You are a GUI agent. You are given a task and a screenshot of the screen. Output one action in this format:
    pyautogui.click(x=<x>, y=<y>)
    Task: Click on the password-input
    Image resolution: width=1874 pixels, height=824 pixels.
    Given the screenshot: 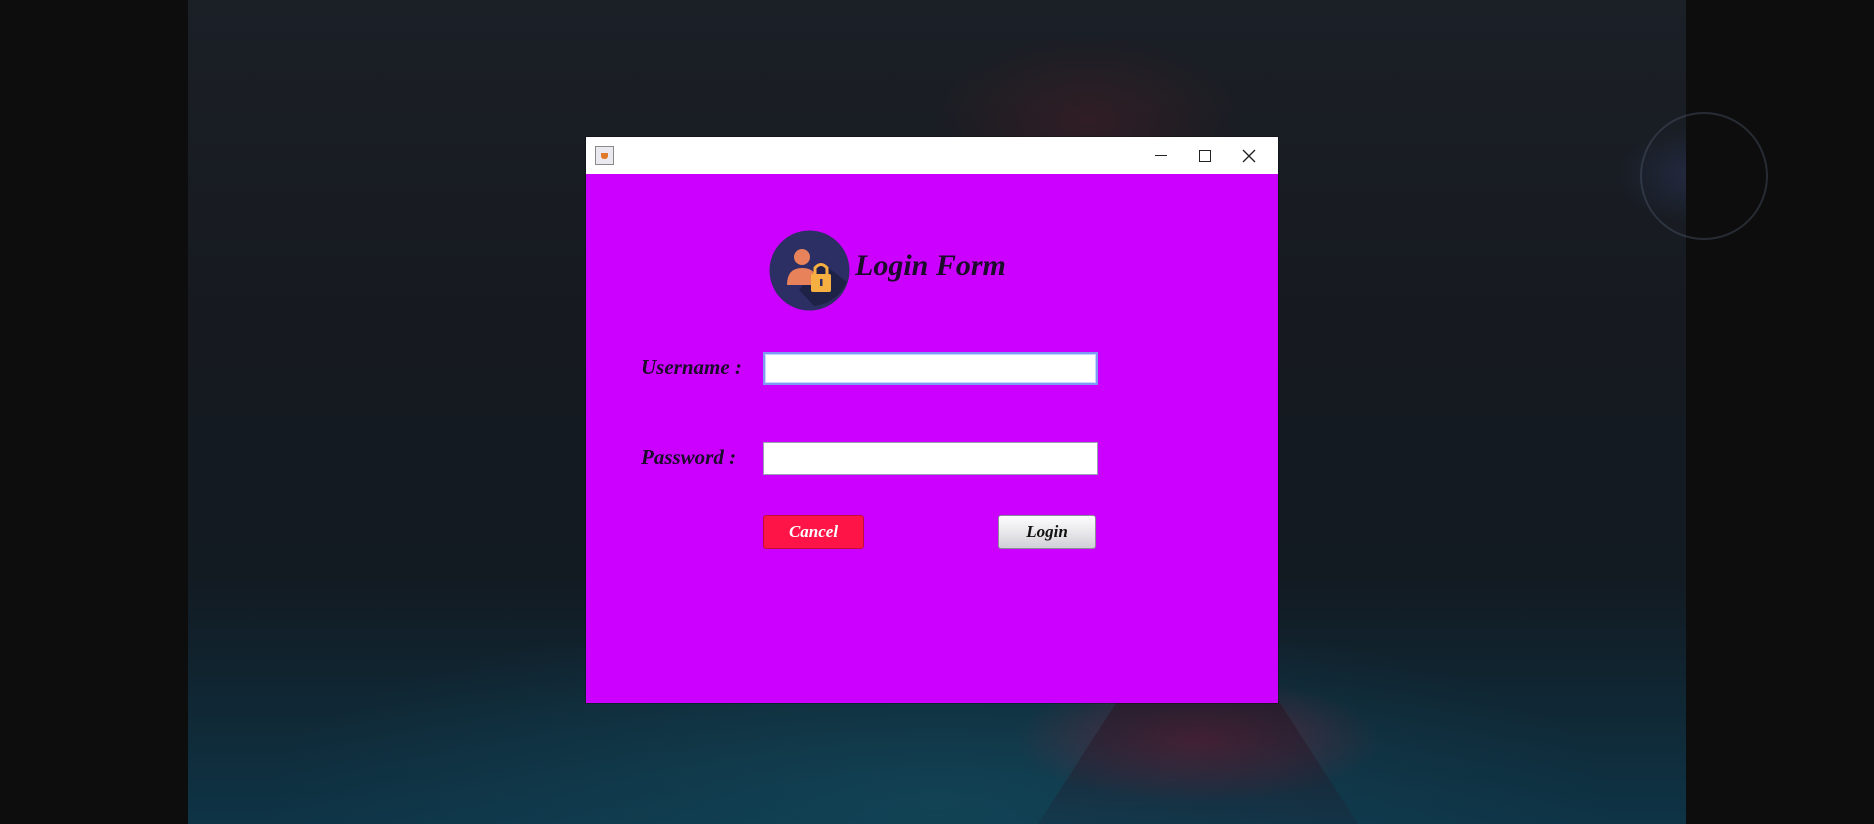 What is the action you would take?
    pyautogui.click(x=930, y=458)
    